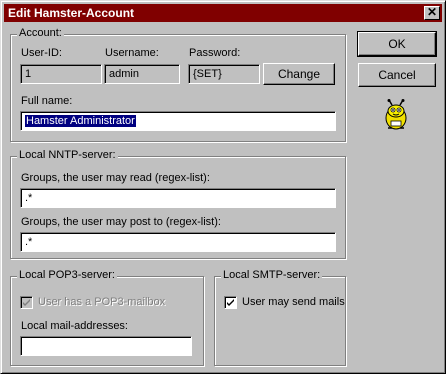  I want to click on window-title: Edit Hamster-Account, so click(71, 13).